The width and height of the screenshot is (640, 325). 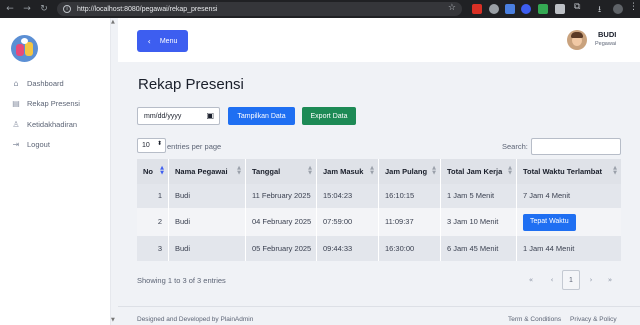 I want to click on date-placeholder: mm/dd/yyyy, so click(x=163, y=116).